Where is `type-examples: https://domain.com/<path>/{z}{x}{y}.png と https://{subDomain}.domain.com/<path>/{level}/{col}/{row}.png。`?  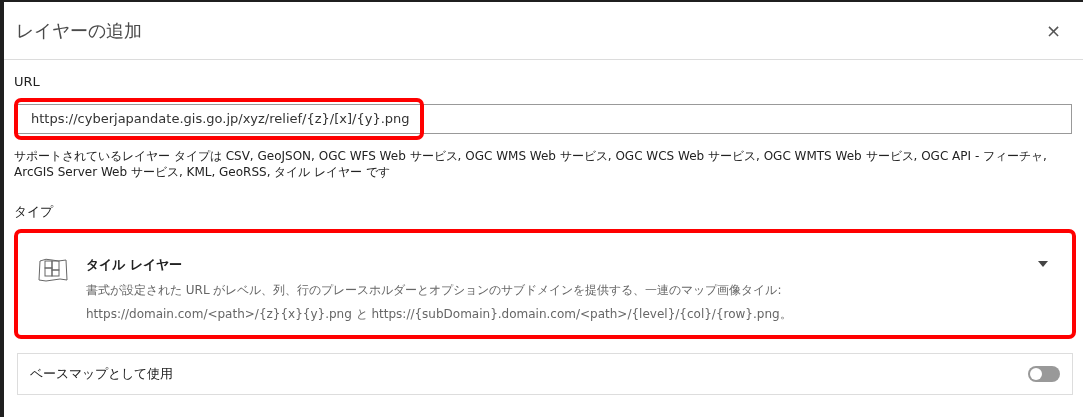
type-examples: https://domain.com/<path>/{z}{x}{y}.png と https://{subDomain}.domain.com/<path>/{level}/{col}/{row}.png。 is located at coordinates (439, 314).